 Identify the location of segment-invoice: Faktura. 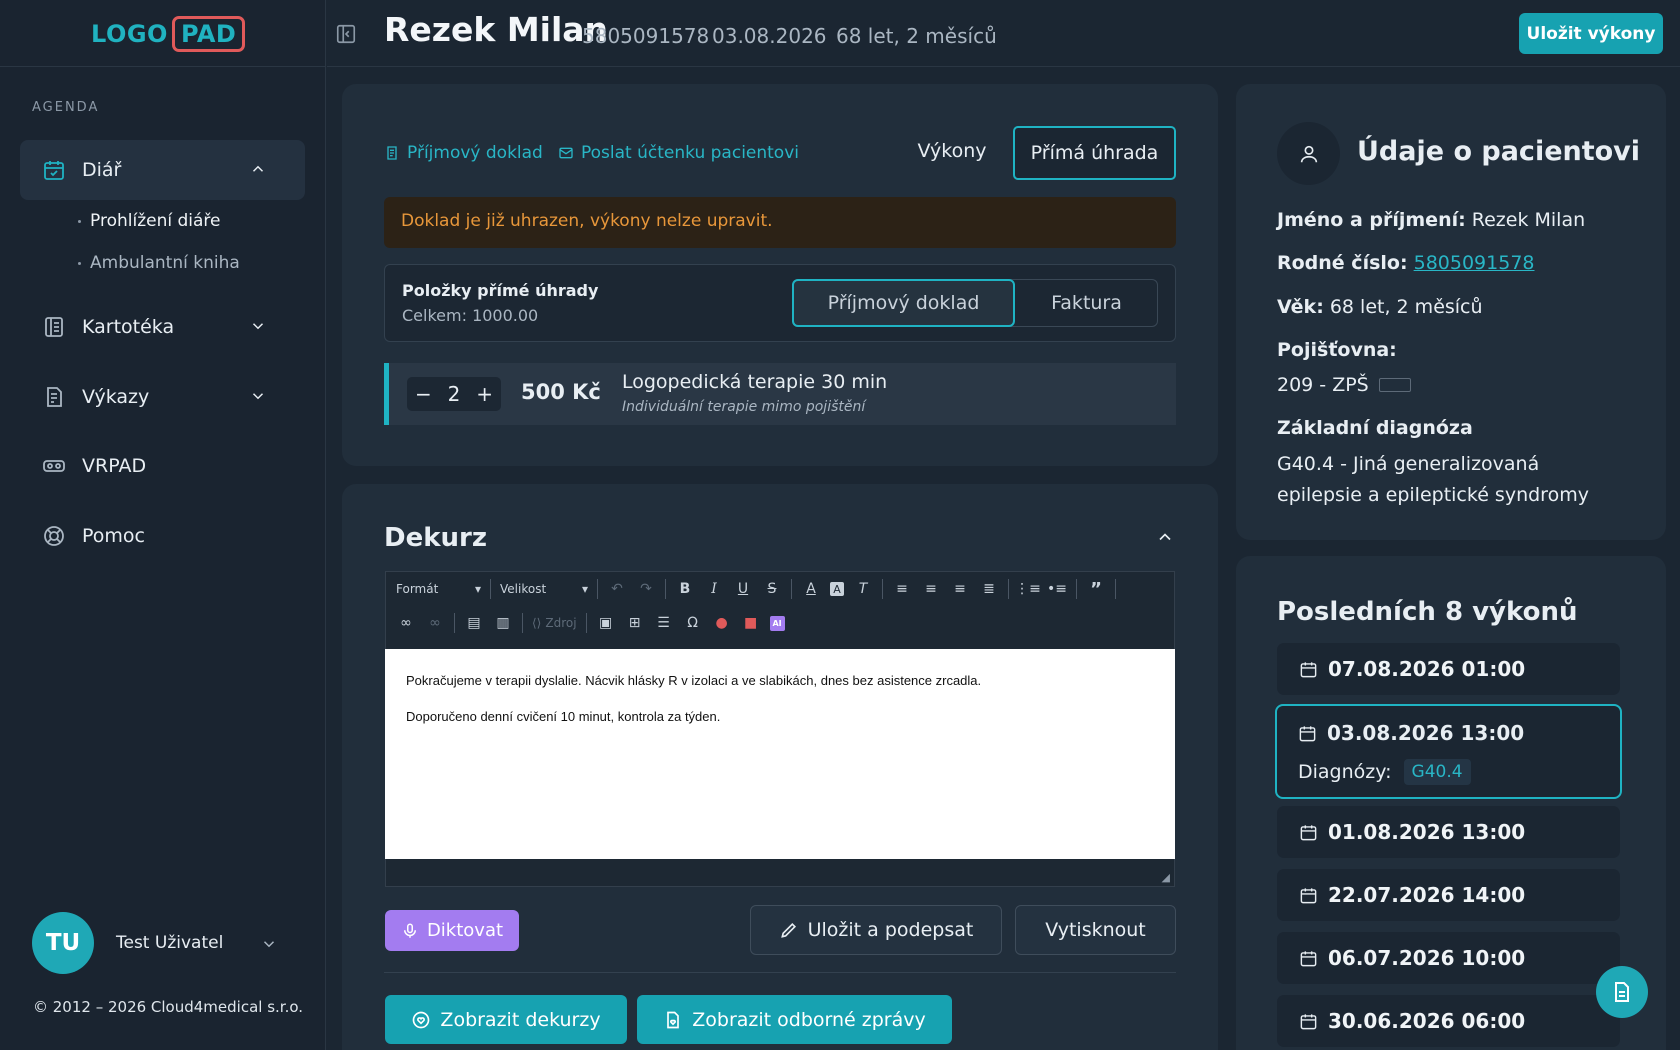
(1086, 303).